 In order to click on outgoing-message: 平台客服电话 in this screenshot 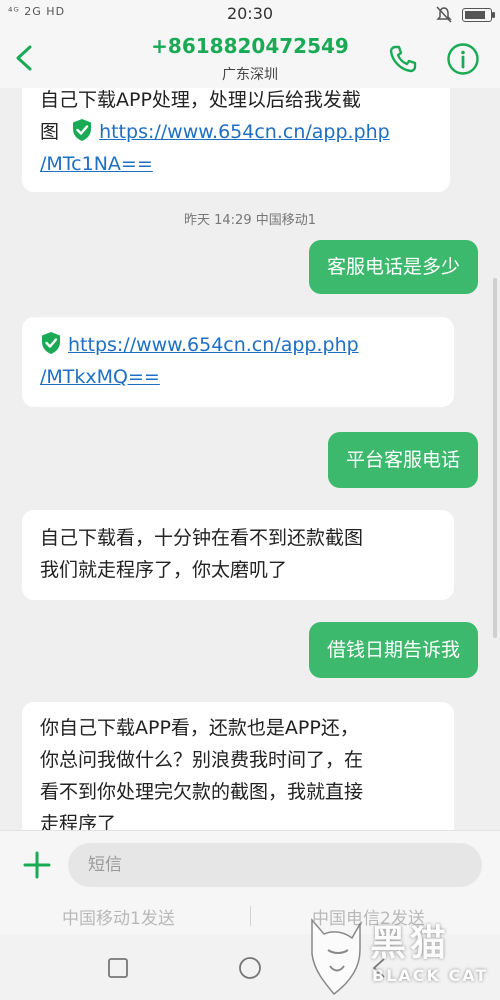, I will do `click(402, 460)`.